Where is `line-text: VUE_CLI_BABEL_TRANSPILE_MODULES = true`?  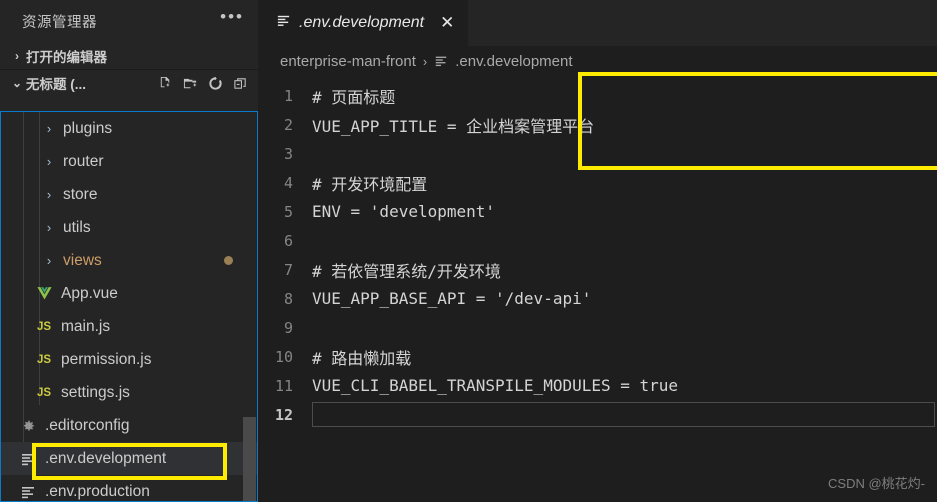 line-text: VUE_CLI_BABEL_TRANSPILE_MODULES = true is located at coordinates (495, 385).